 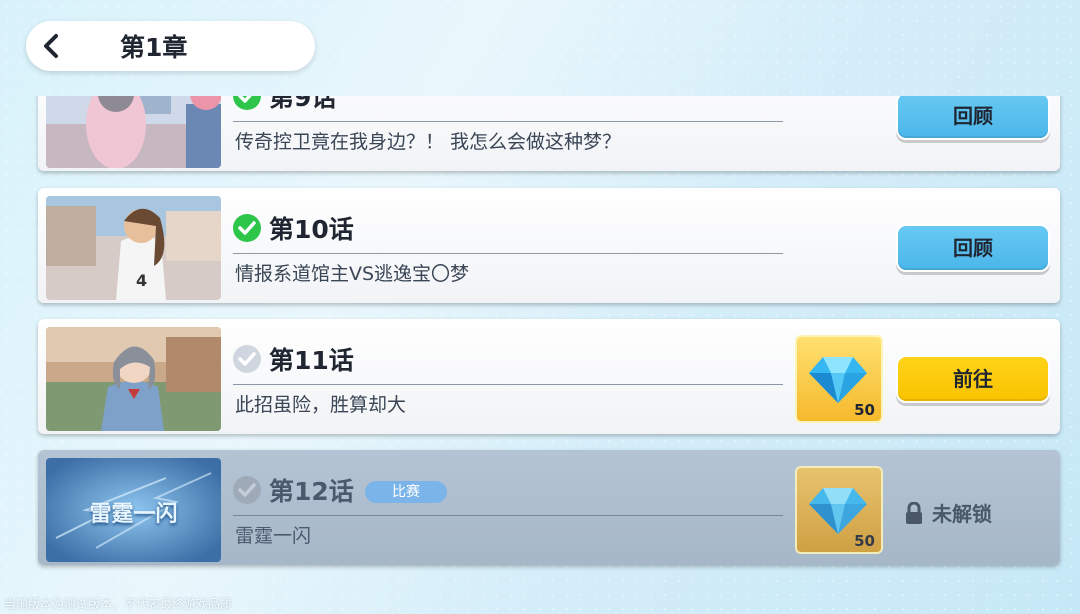 What do you see at coordinates (962, 514) in the screenshot?
I see `locked-label: 未解锁` at bounding box center [962, 514].